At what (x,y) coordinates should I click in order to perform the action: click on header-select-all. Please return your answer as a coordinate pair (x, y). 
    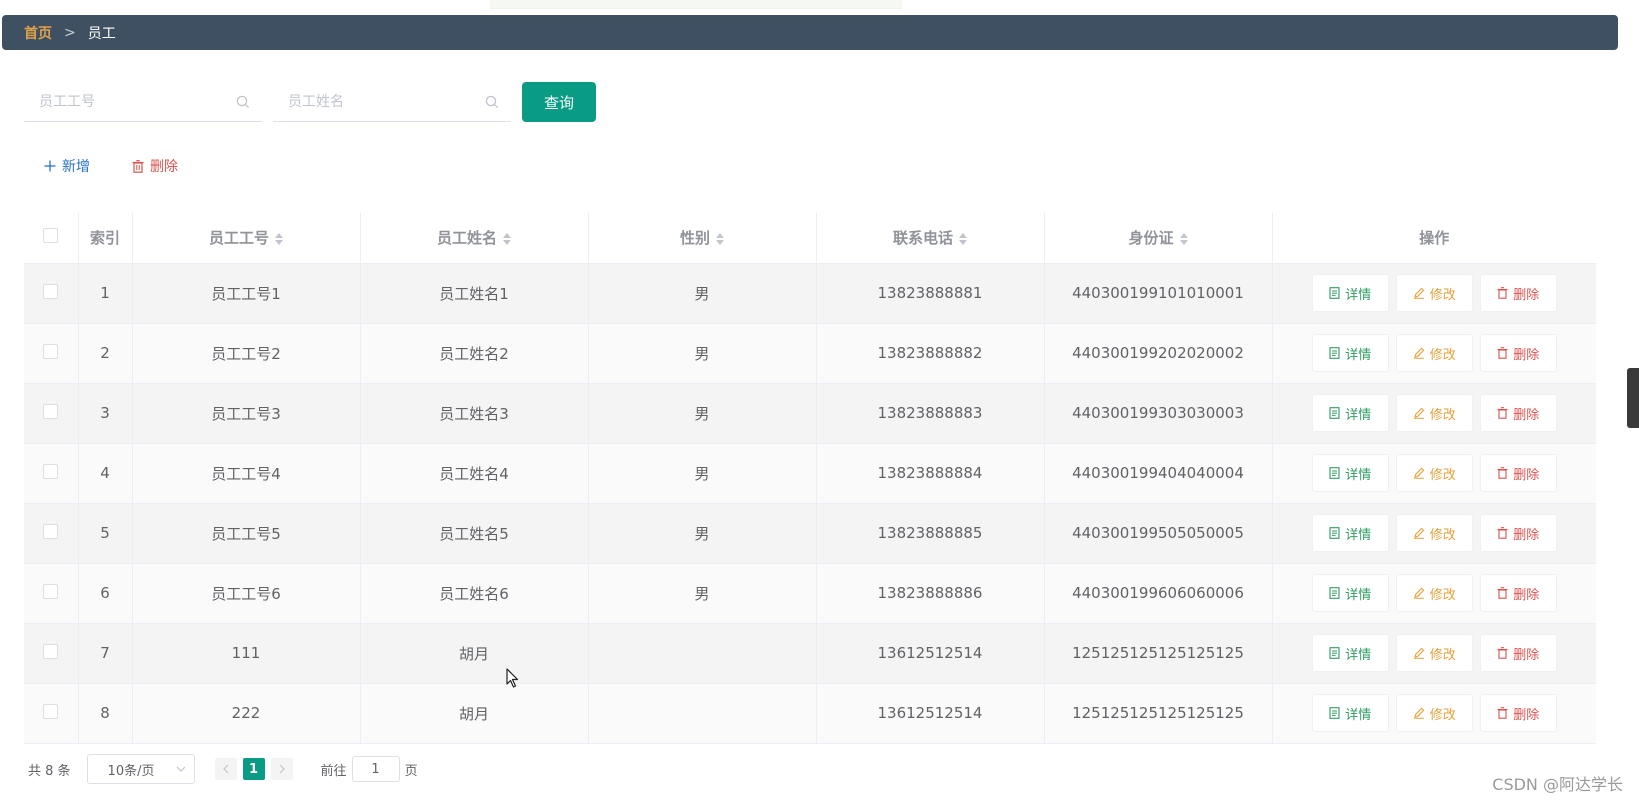
    Looking at the image, I should click on (51, 238).